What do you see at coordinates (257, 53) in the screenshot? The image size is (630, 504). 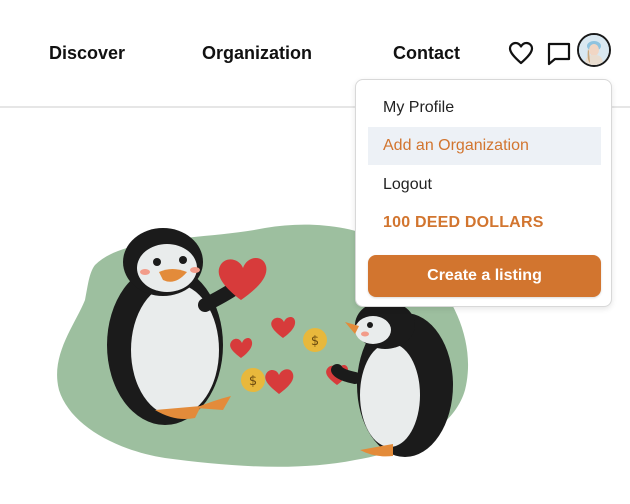 I see `nav-link-organization: Organization` at bounding box center [257, 53].